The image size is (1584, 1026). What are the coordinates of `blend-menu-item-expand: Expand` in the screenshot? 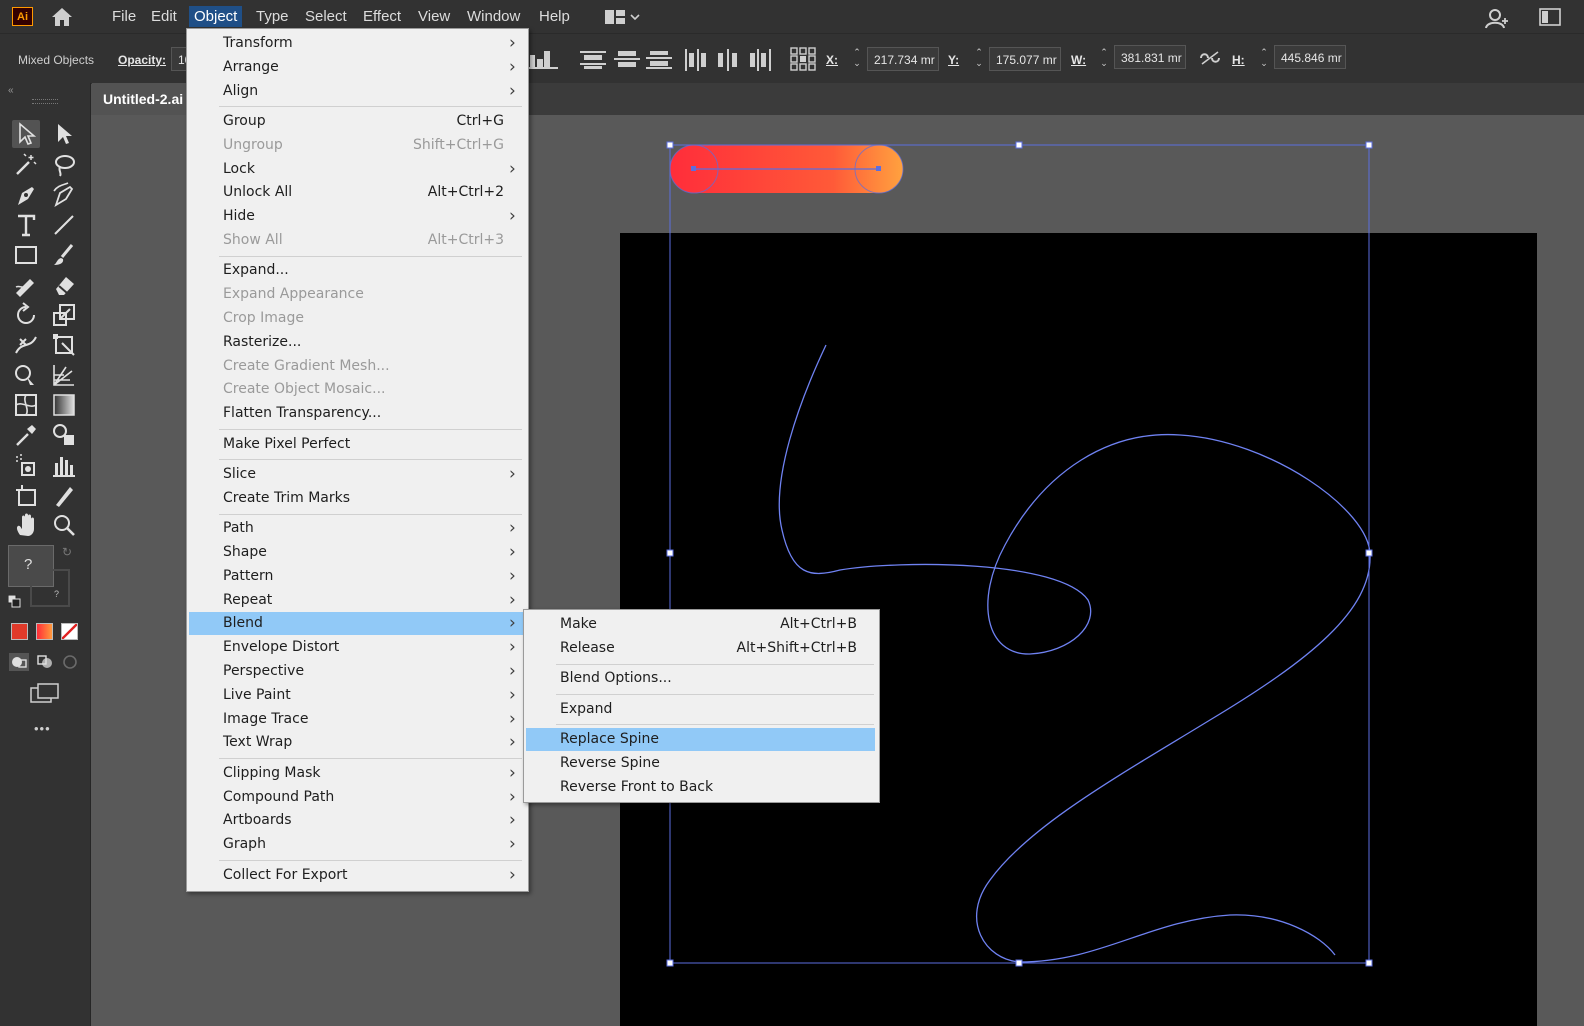 It's located at (700, 709).